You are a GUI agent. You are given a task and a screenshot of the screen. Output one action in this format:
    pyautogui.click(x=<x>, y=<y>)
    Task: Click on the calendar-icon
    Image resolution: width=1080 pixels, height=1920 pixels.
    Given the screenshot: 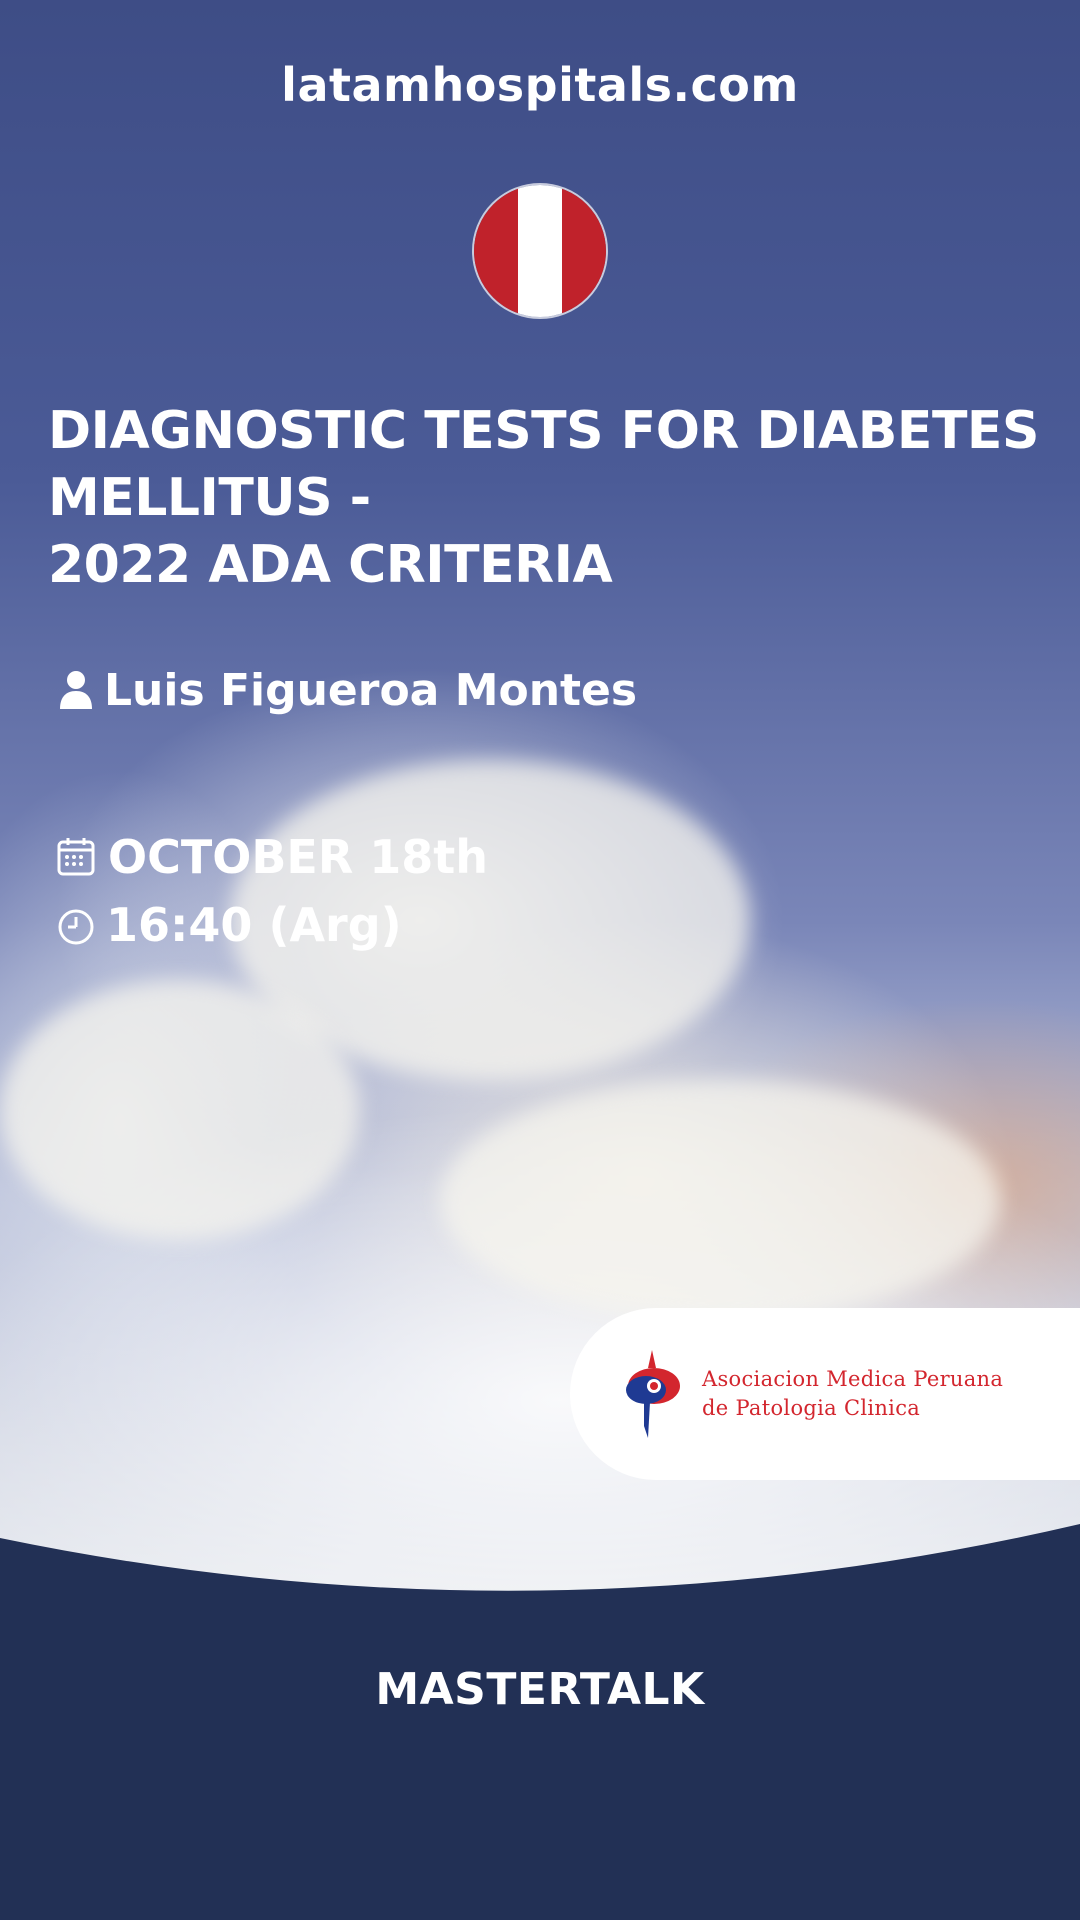 What is the action you would take?
    pyautogui.click(x=76, y=857)
    